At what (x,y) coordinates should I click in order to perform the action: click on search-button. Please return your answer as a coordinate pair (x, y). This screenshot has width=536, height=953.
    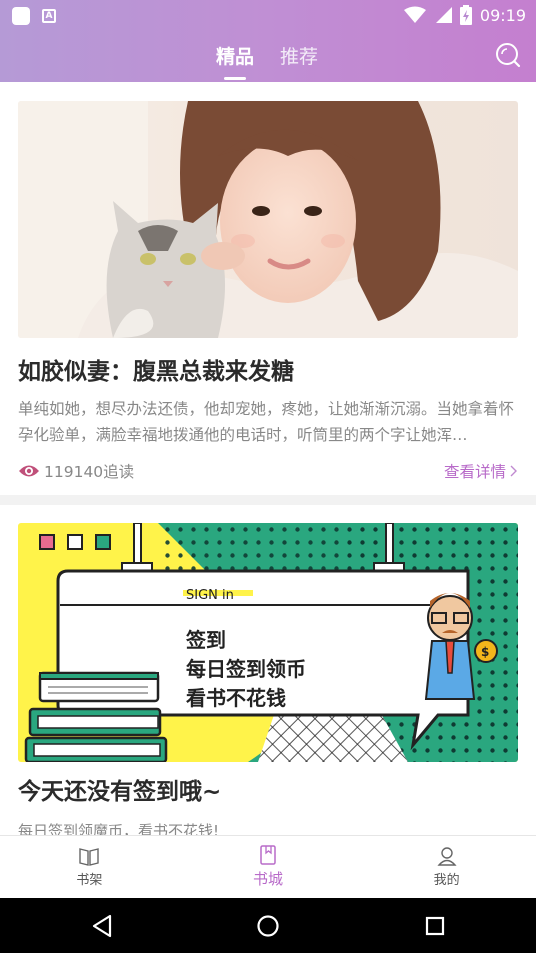
    Looking at the image, I should click on (508, 55).